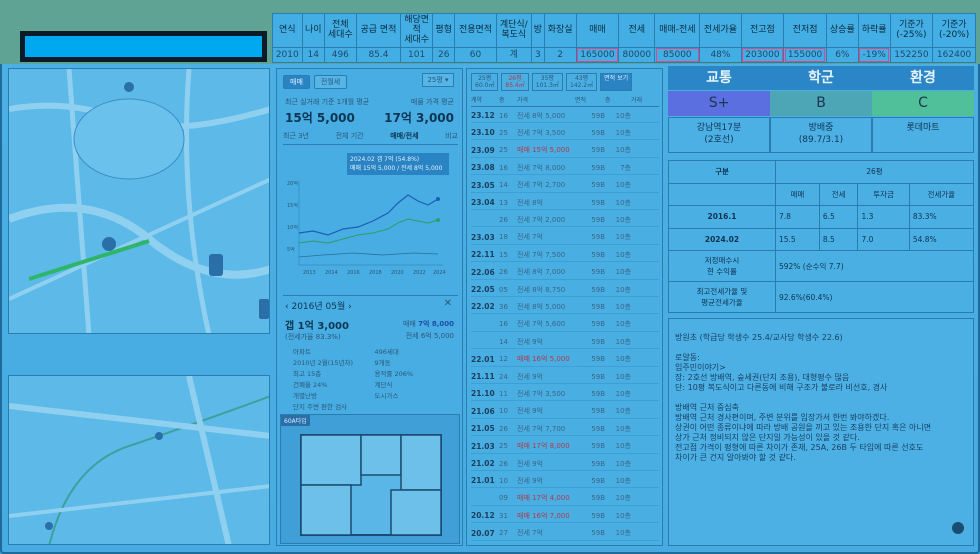  I want to click on tx-cell-d: 21.01, so click(483, 481).